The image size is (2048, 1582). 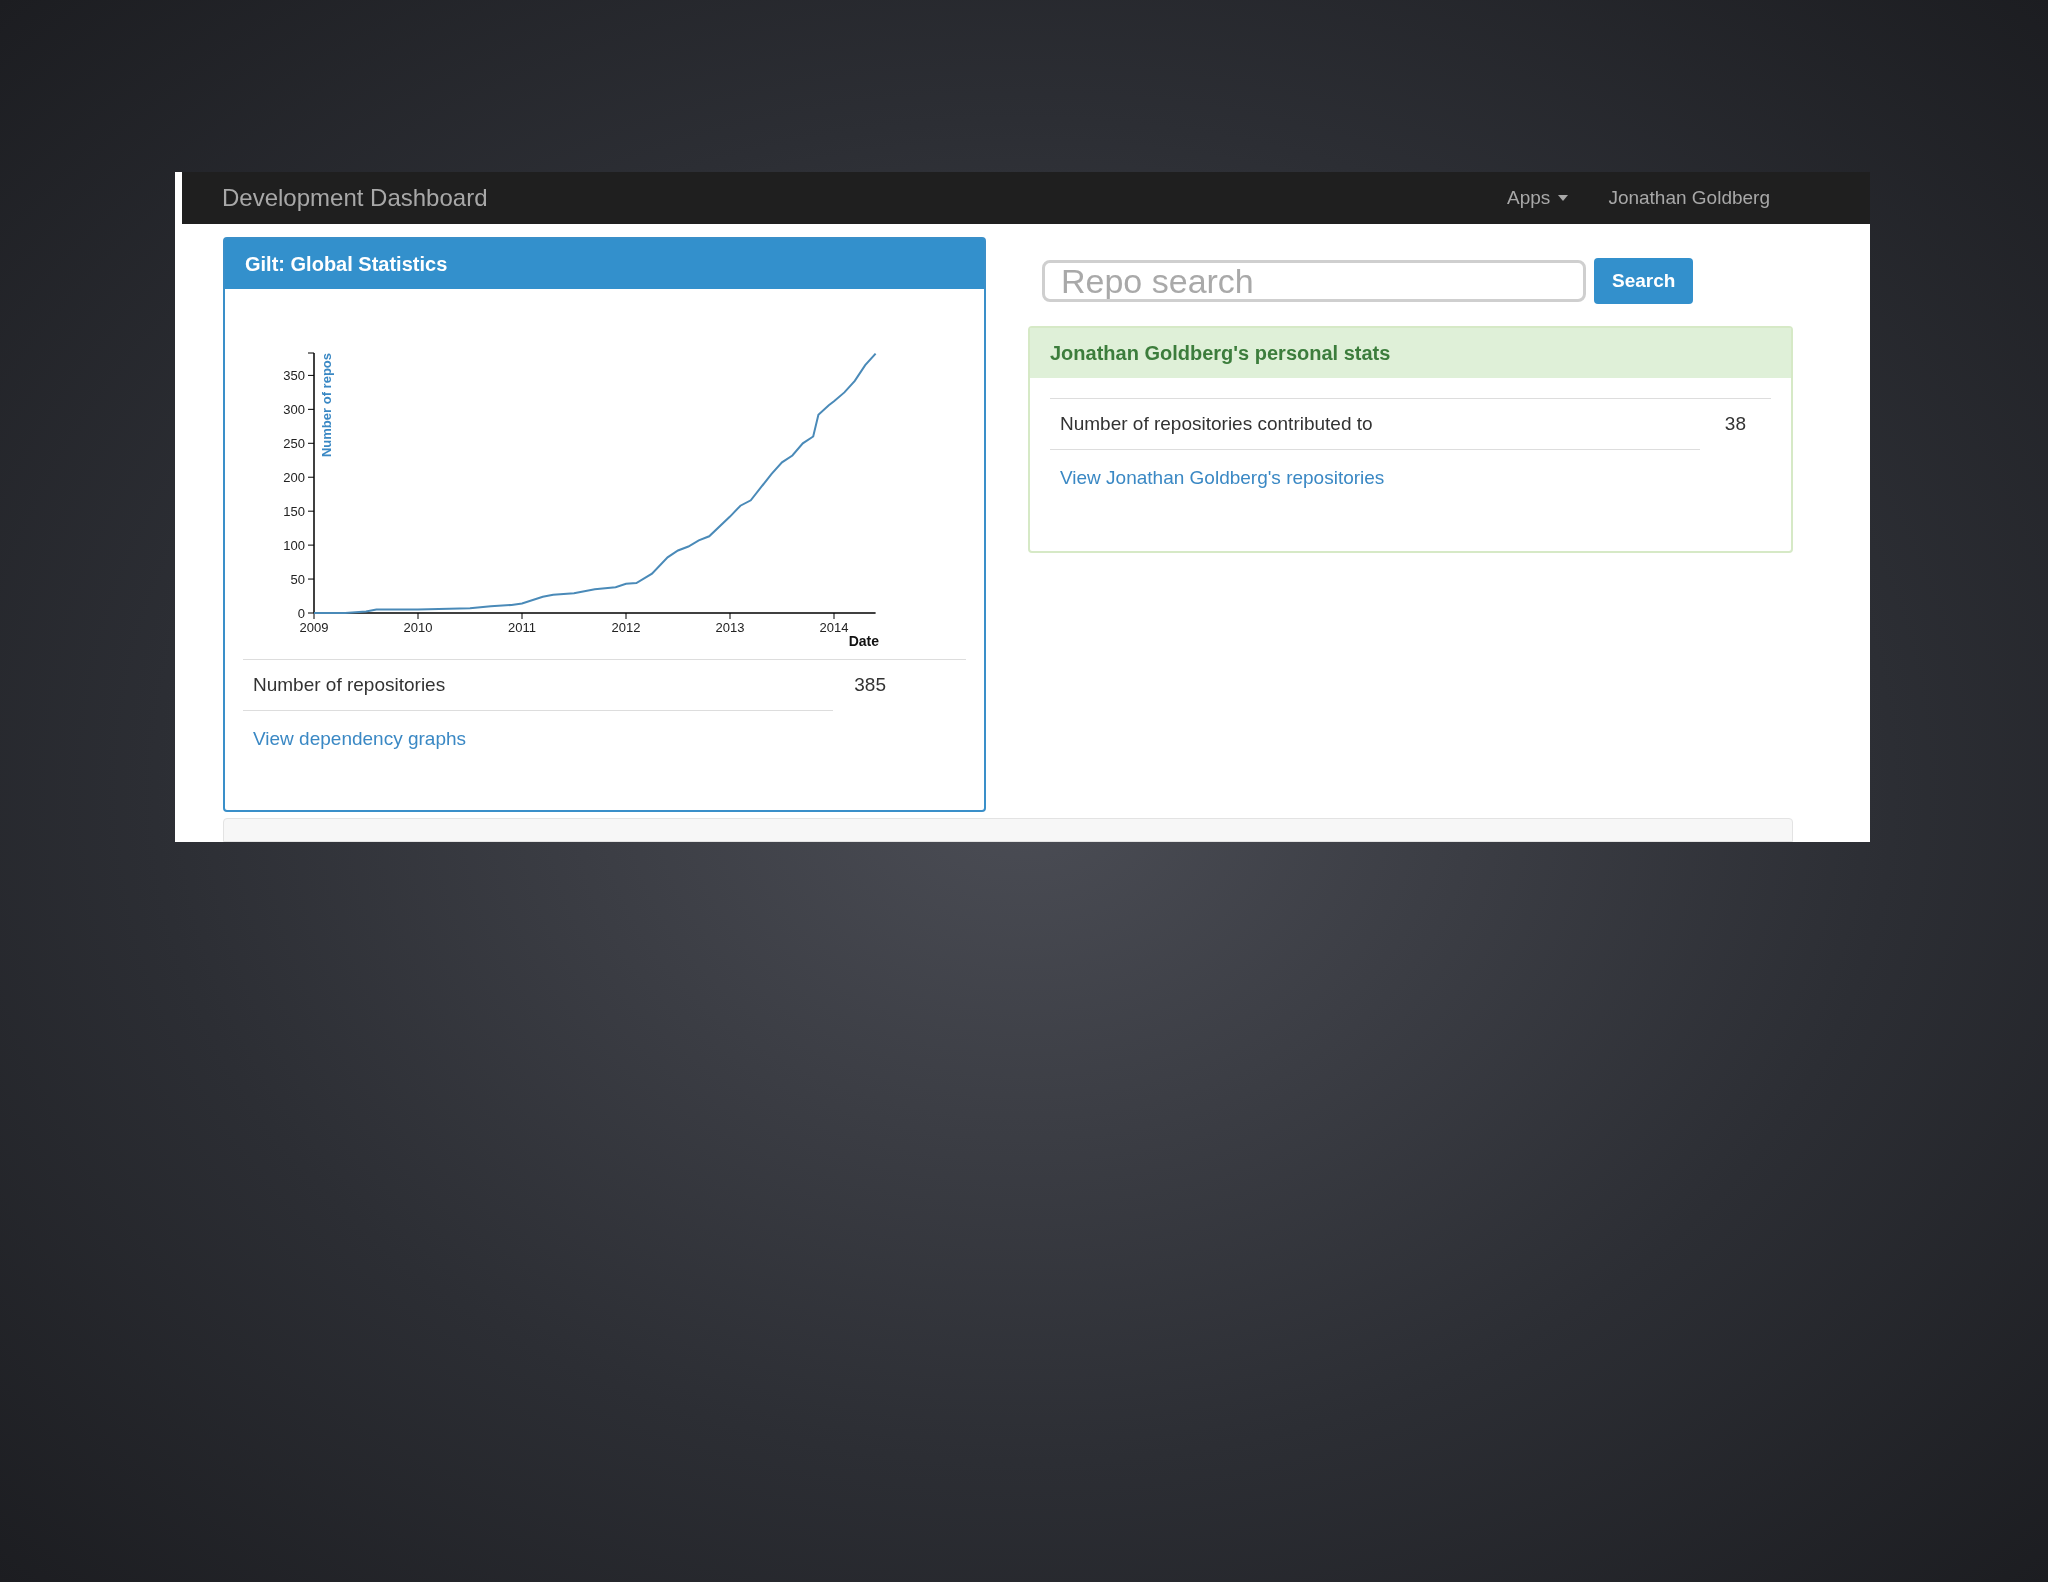 I want to click on tick-label: 50, so click(x=297, y=580).